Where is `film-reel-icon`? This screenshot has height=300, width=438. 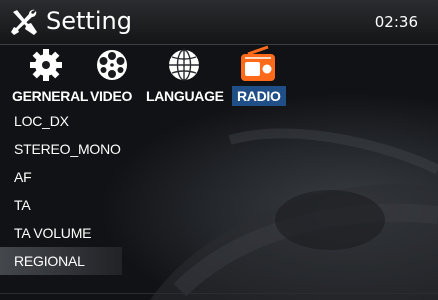
film-reel-icon is located at coordinates (112, 65).